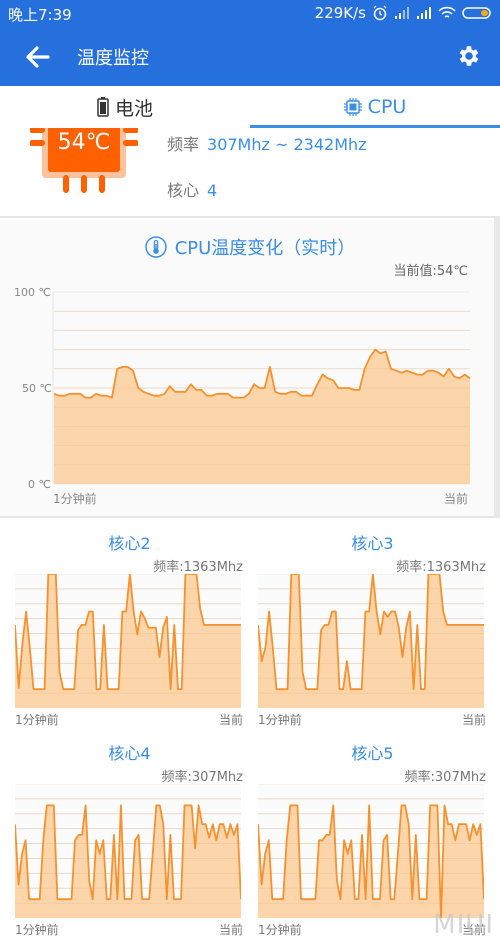  What do you see at coordinates (129, 753) in the screenshot?
I see `core-title: 核心4` at bounding box center [129, 753].